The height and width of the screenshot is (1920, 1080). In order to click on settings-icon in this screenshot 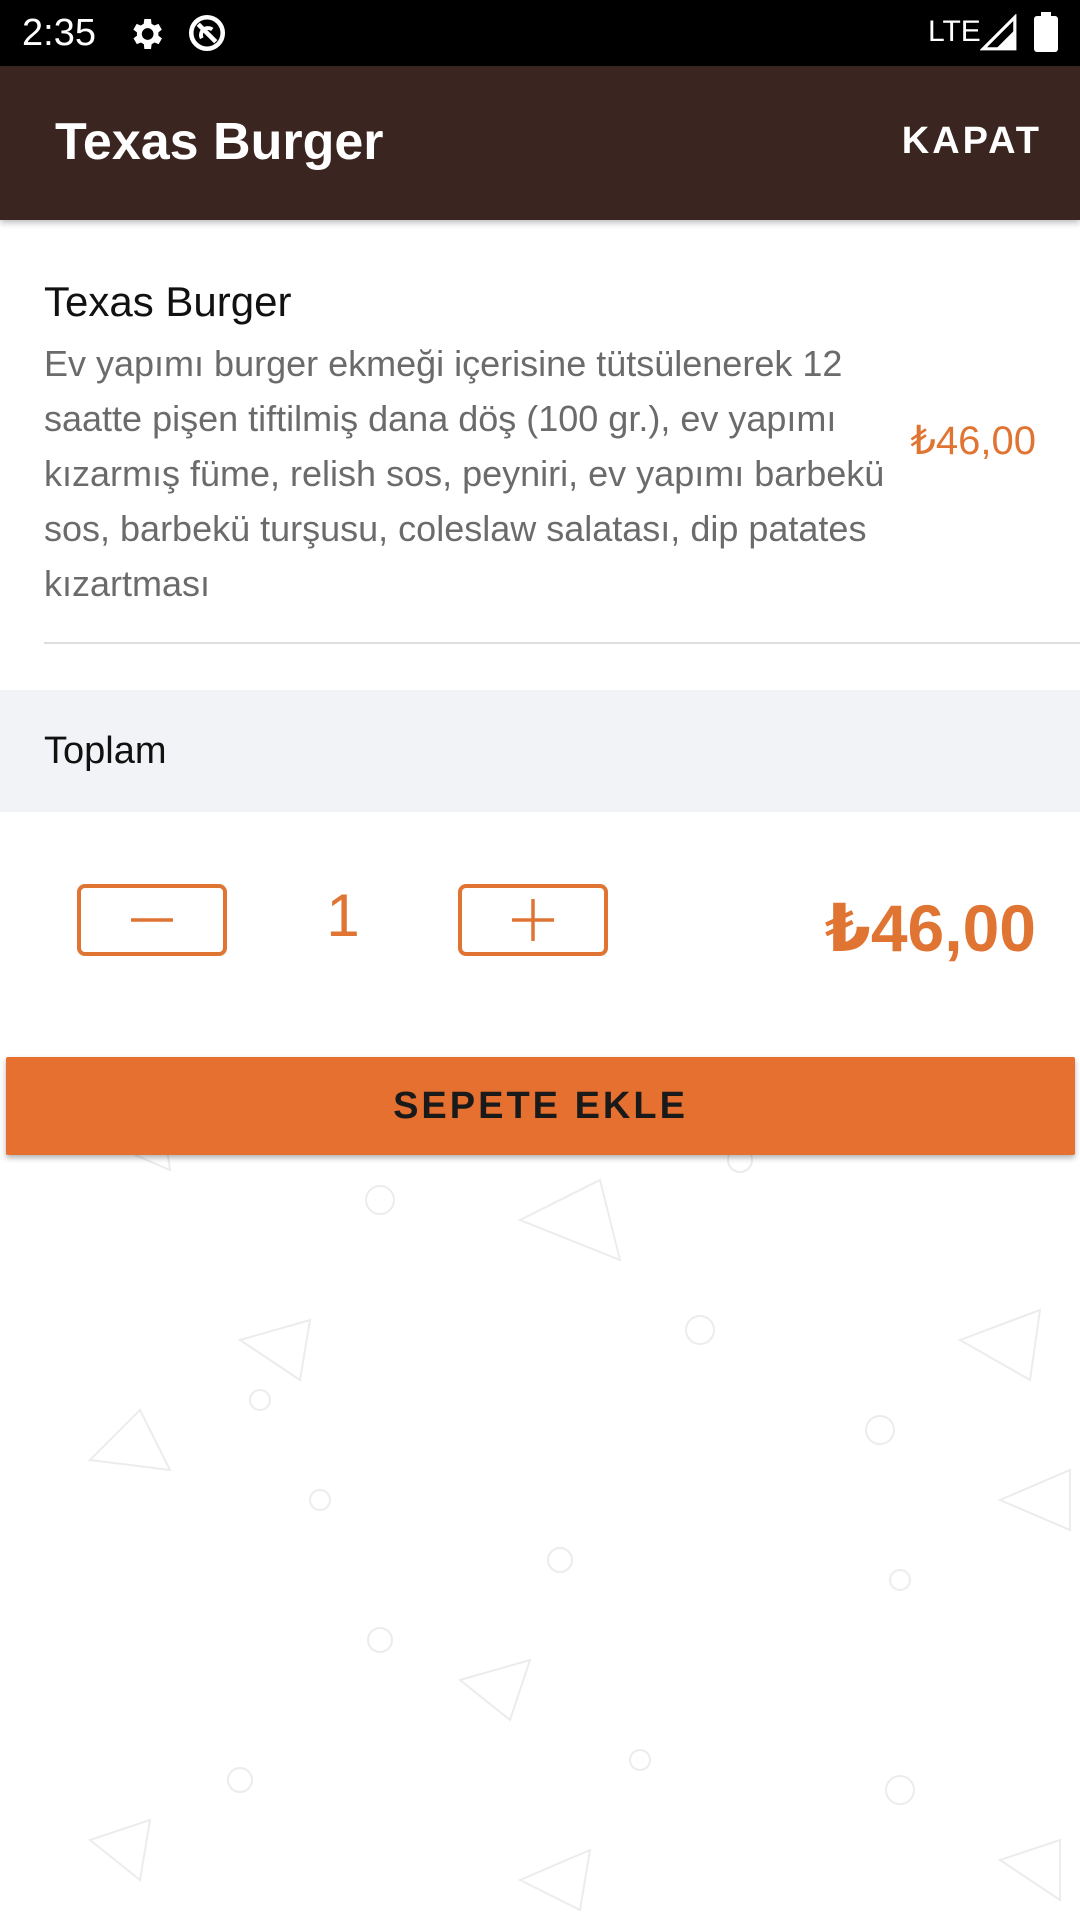, I will do `click(147, 34)`.